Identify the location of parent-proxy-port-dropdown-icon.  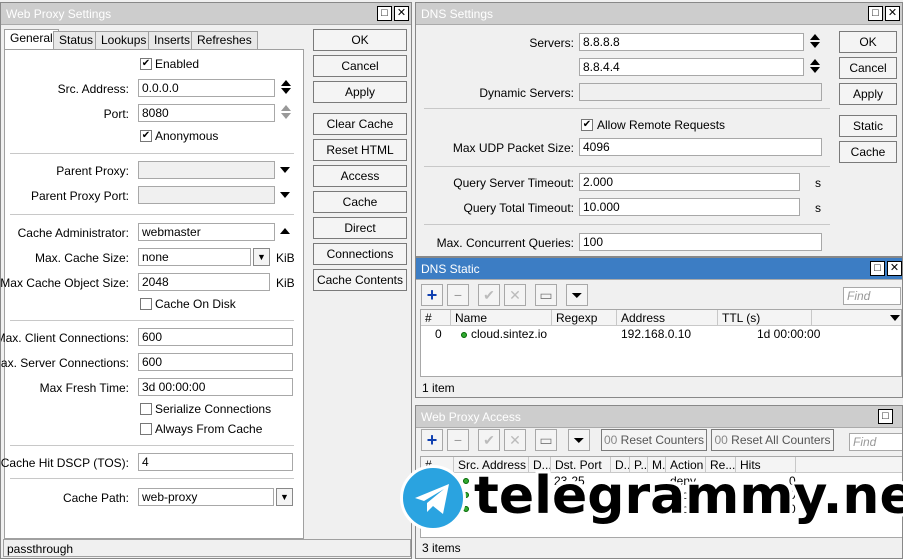
(285, 195).